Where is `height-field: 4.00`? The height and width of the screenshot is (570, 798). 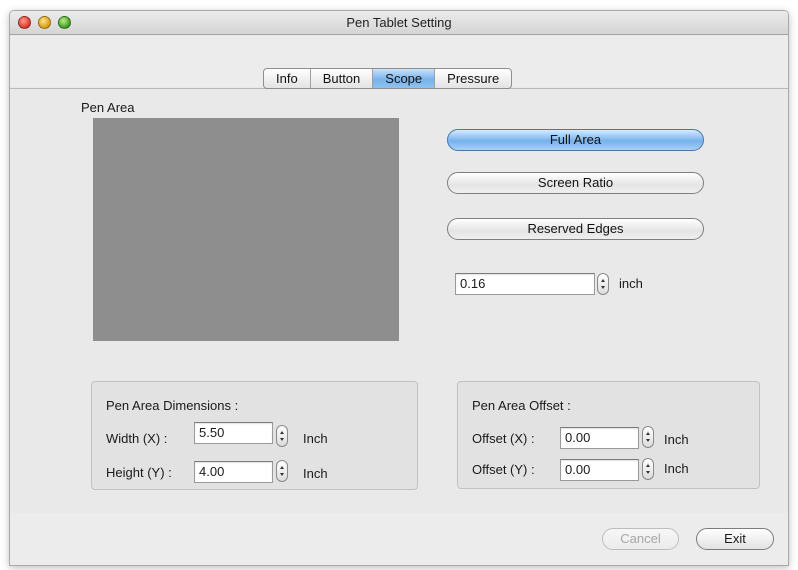
height-field: 4.00 is located at coordinates (233, 472).